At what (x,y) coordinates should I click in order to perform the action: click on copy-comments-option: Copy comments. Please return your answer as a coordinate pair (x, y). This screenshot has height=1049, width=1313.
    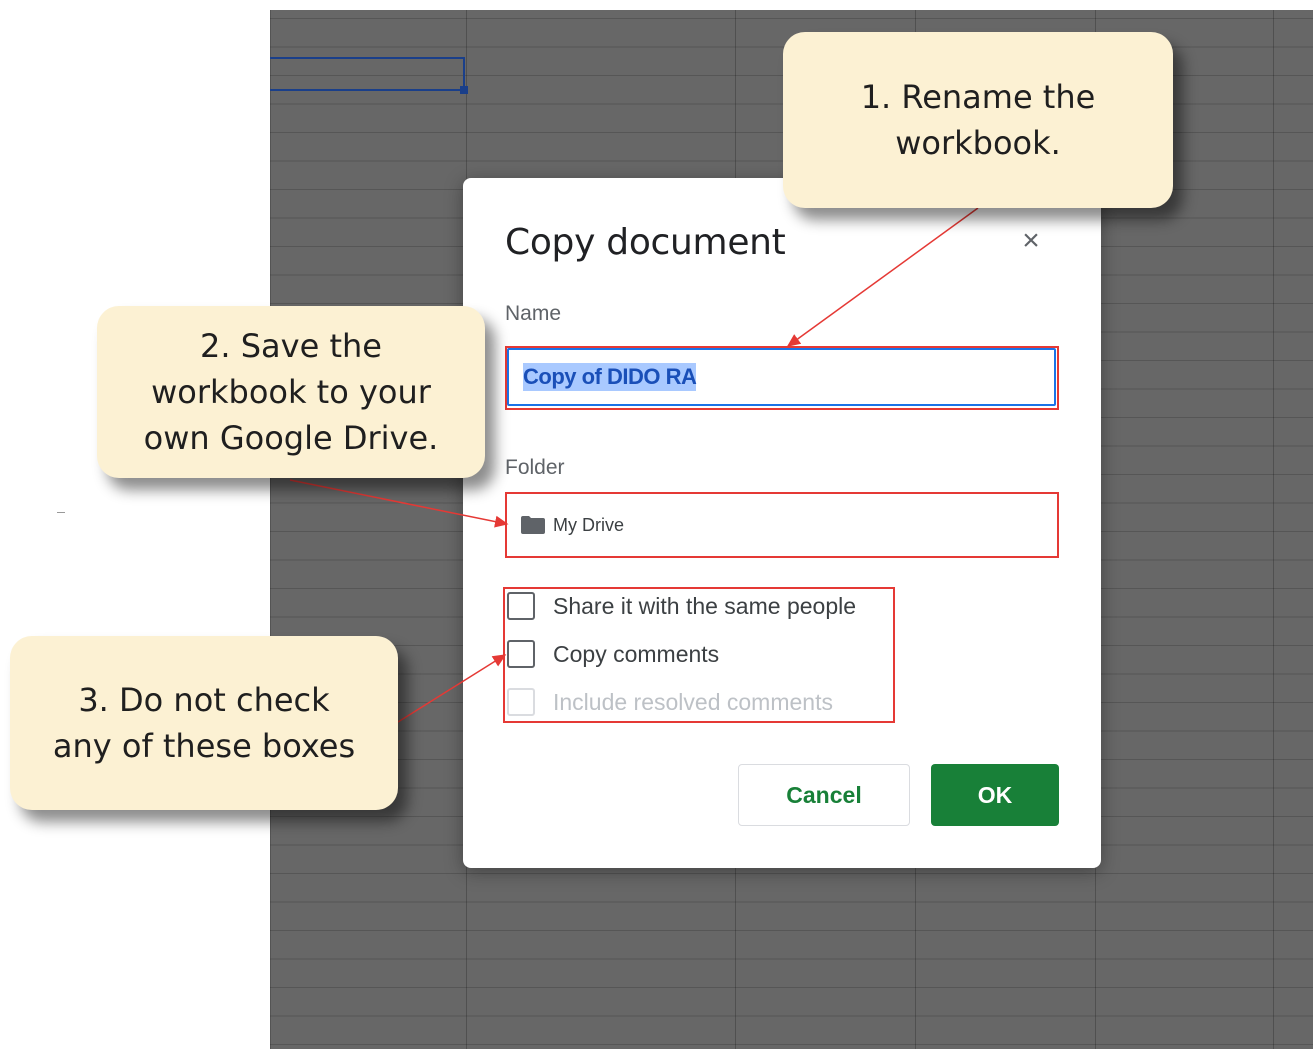
    Looking at the image, I should click on (613, 654).